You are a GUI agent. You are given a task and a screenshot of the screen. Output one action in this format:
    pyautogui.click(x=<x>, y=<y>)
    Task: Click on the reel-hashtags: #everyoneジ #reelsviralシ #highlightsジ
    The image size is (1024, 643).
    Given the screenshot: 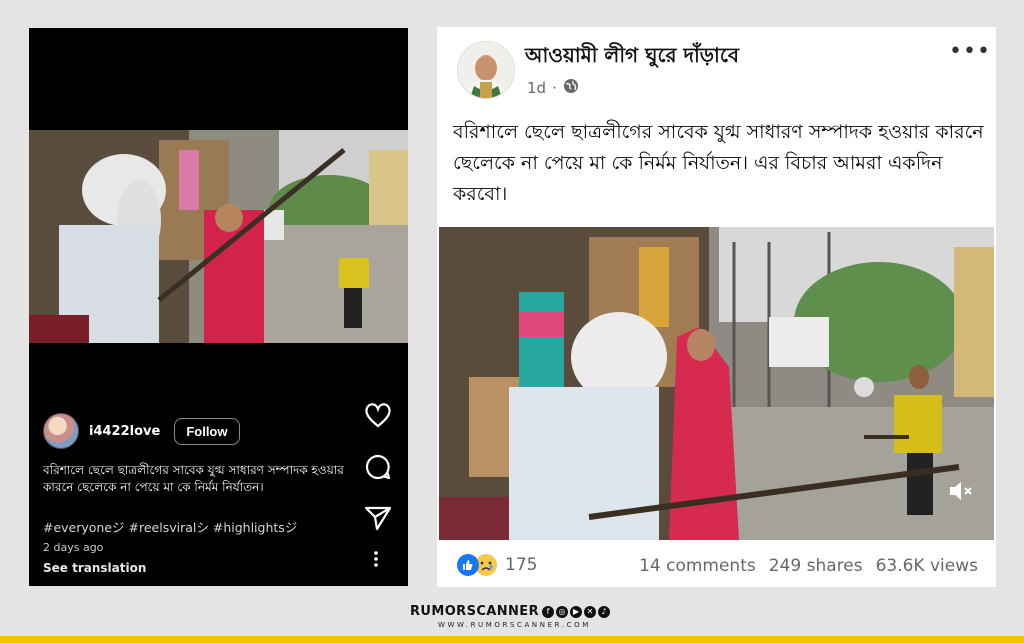 What is the action you would take?
    pyautogui.click(x=170, y=526)
    